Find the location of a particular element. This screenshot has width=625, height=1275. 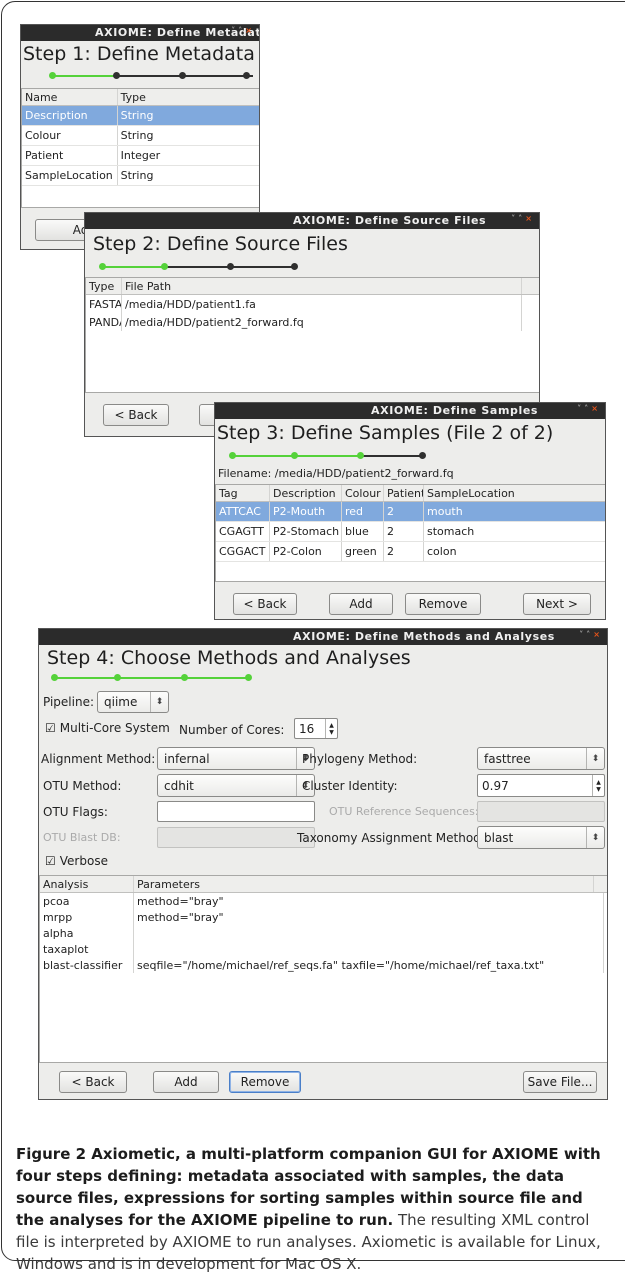

column-header-patient: Patient is located at coordinates (404, 493).